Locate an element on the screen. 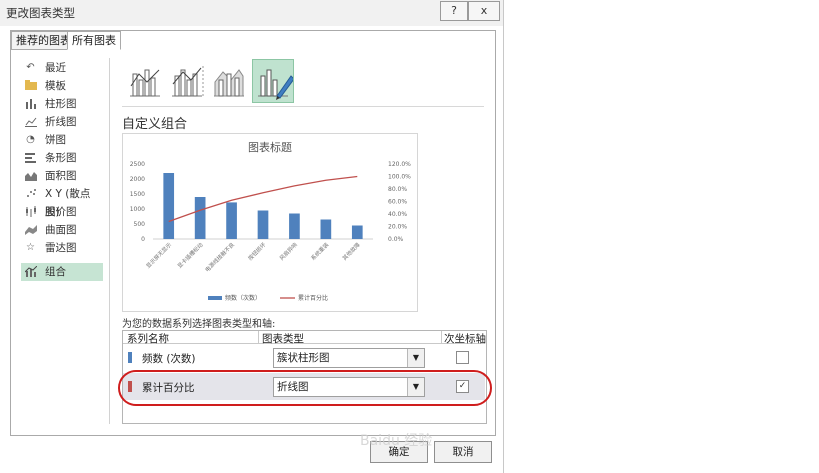 This screenshot has height=473, width=819. combo-variant-3-icon is located at coordinates (229, 83).